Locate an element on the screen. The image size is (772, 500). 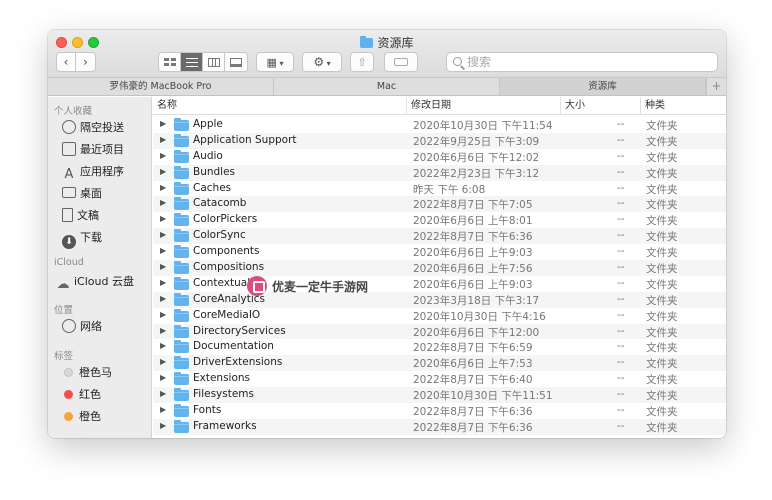
table-row: ▶ Bundles 2022年2月23日 下午3:12 -- 文件夹 is located at coordinates (439, 172).